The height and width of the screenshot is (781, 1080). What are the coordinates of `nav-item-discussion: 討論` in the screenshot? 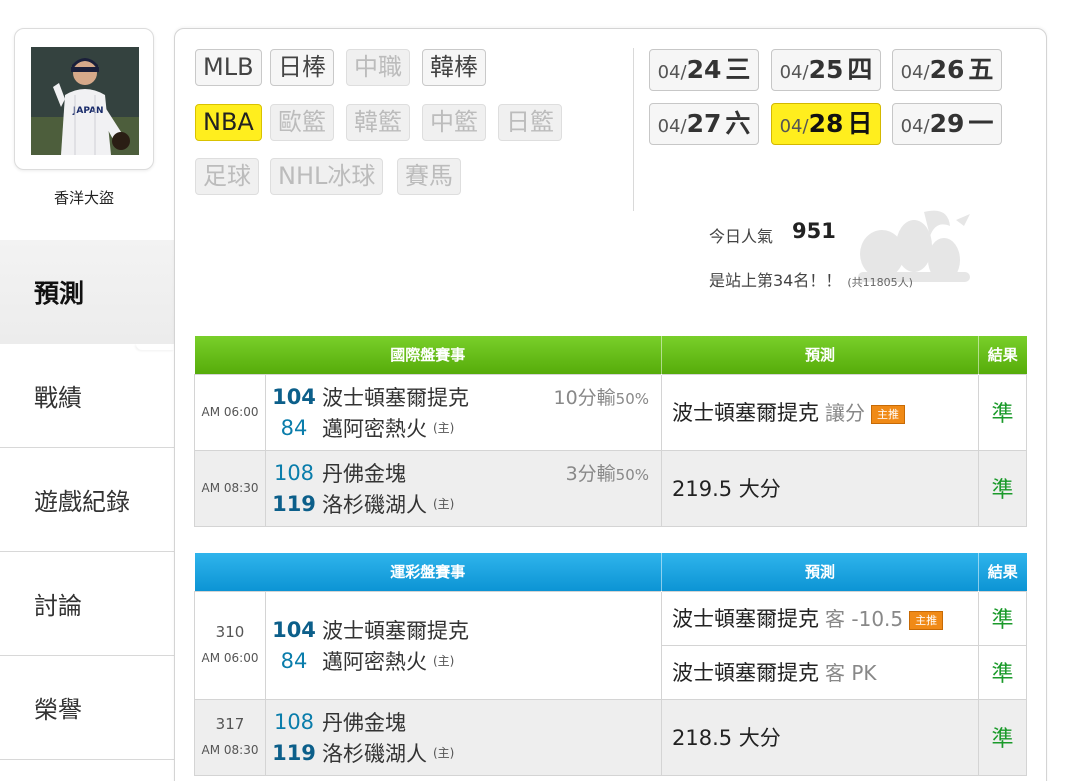 It's located at (87, 604).